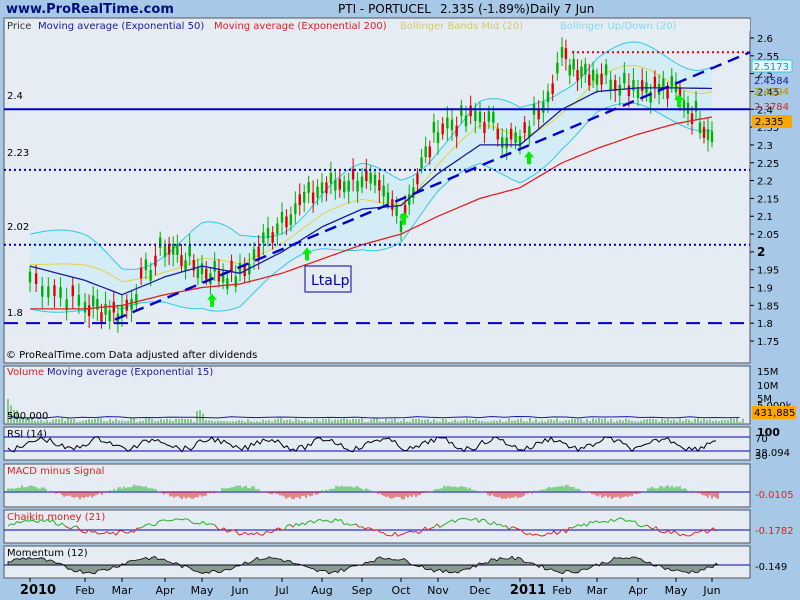 Image resolution: width=800 pixels, height=600 pixels. I want to click on price-axis-label: 2.15, so click(768, 199).